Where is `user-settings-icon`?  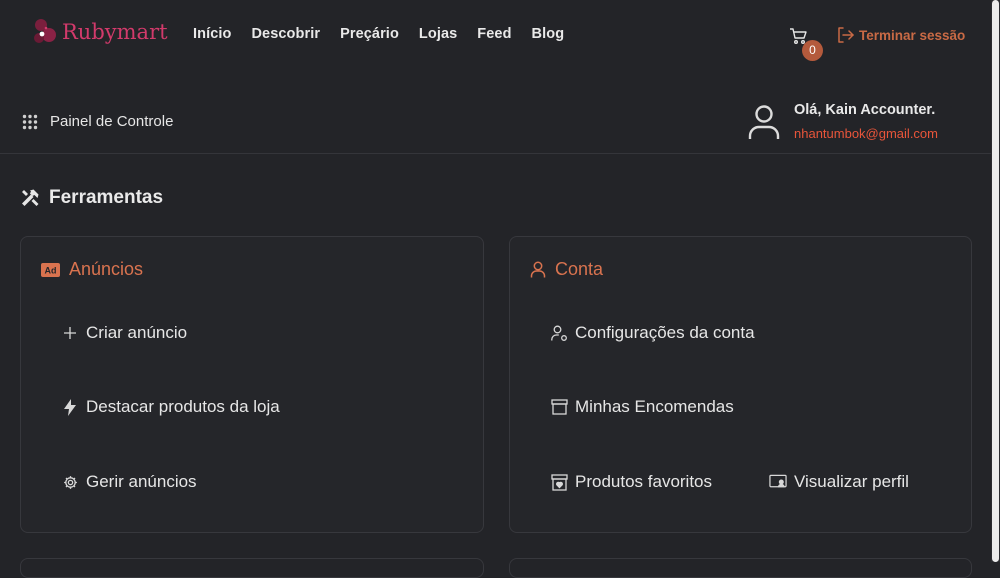 user-settings-icon is located at coordinates (559, 333).